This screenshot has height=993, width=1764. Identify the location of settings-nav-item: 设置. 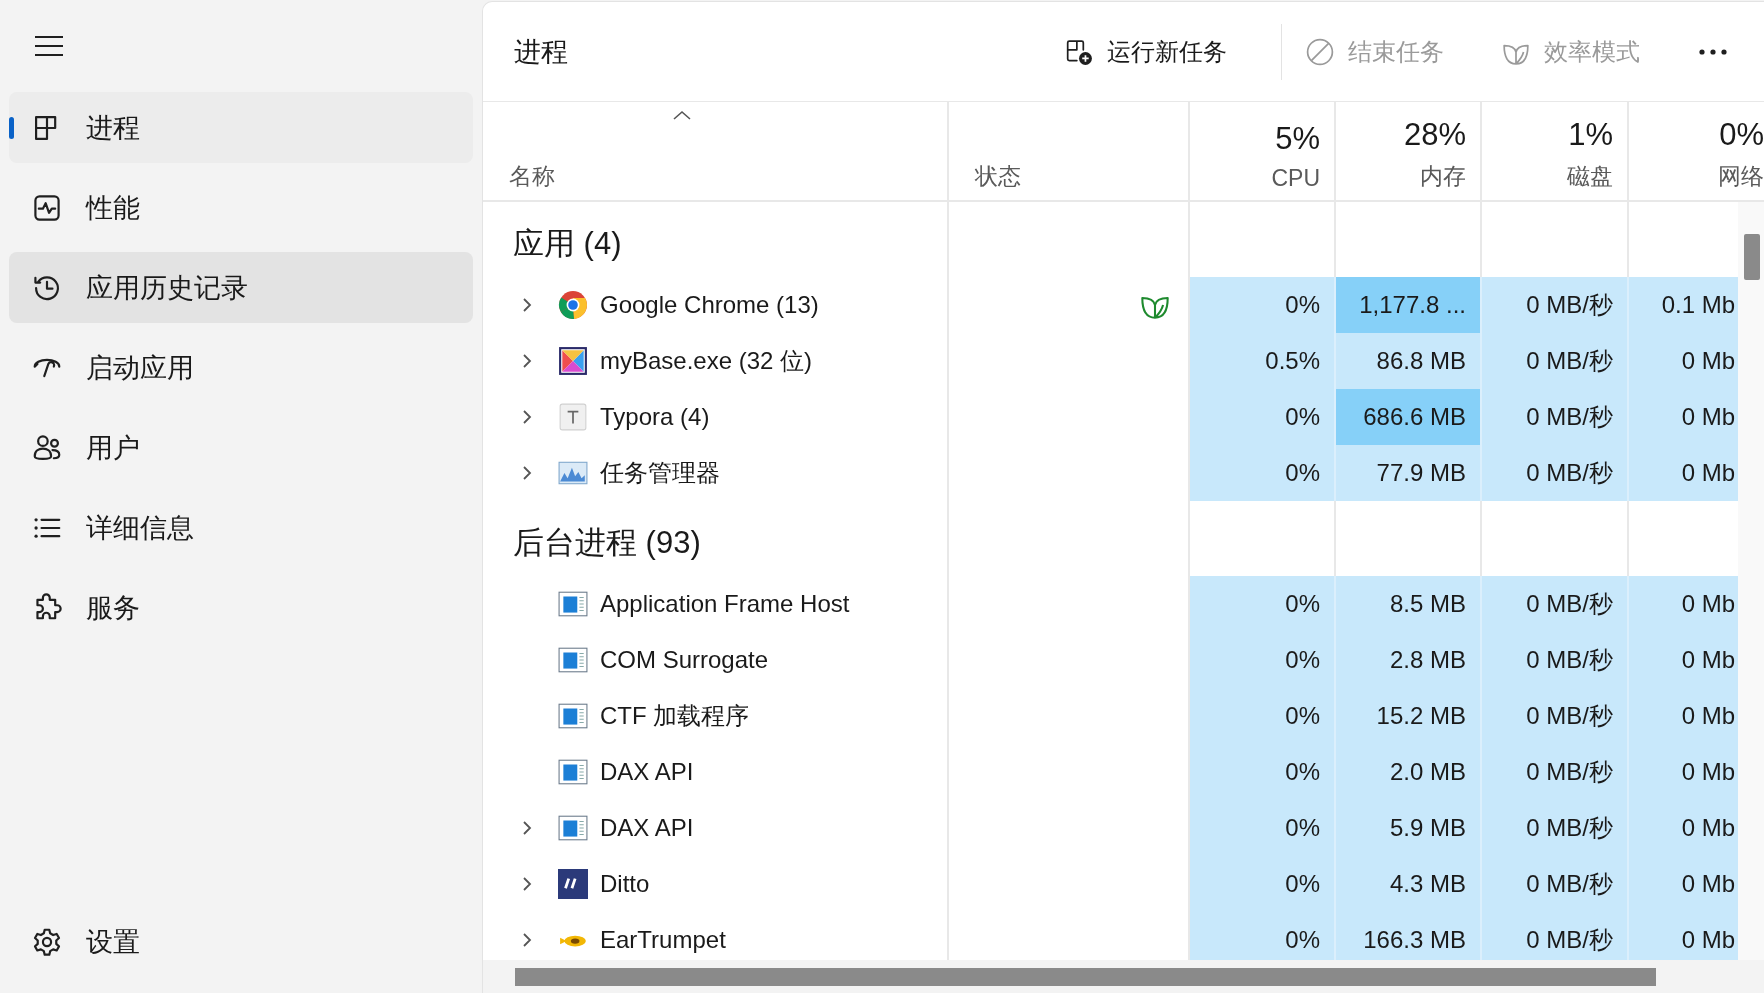
(241, 941).